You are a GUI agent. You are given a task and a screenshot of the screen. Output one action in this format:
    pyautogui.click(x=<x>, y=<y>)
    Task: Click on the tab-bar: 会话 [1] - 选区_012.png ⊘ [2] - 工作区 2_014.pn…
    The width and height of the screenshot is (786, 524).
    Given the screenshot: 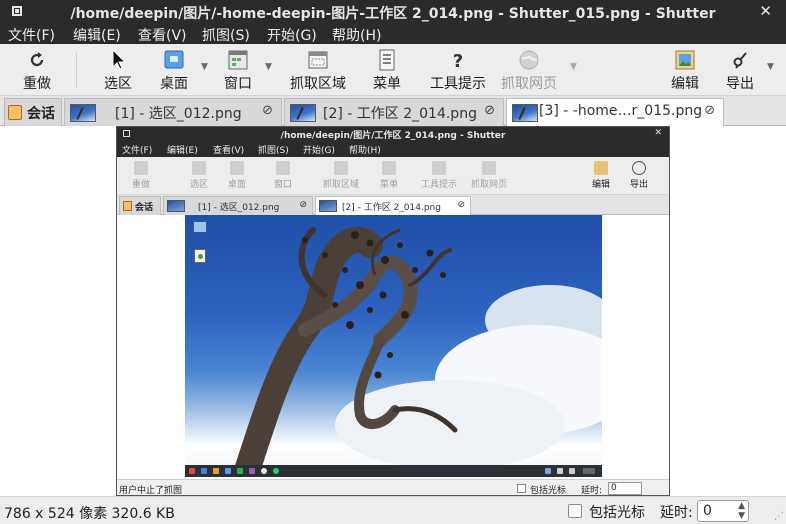 What is the action you would take?
    pyautogui.click(x=393, y=111)
    